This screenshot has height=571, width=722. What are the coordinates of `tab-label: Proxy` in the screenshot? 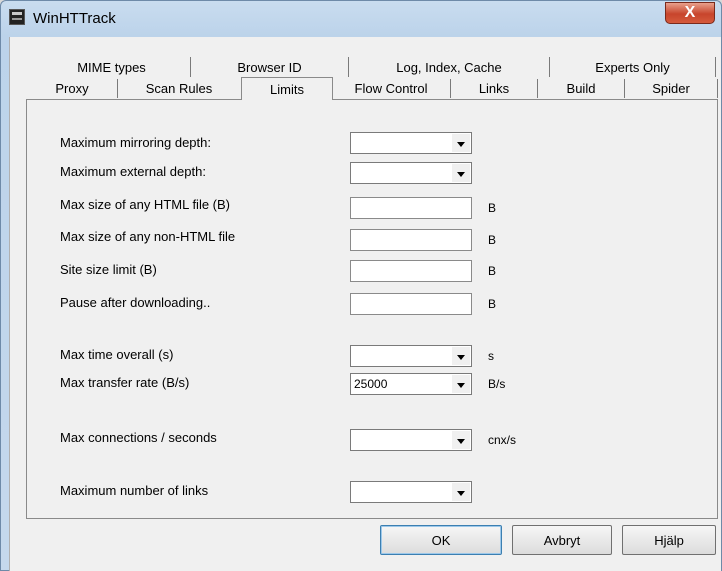 It's located at (72, 88).